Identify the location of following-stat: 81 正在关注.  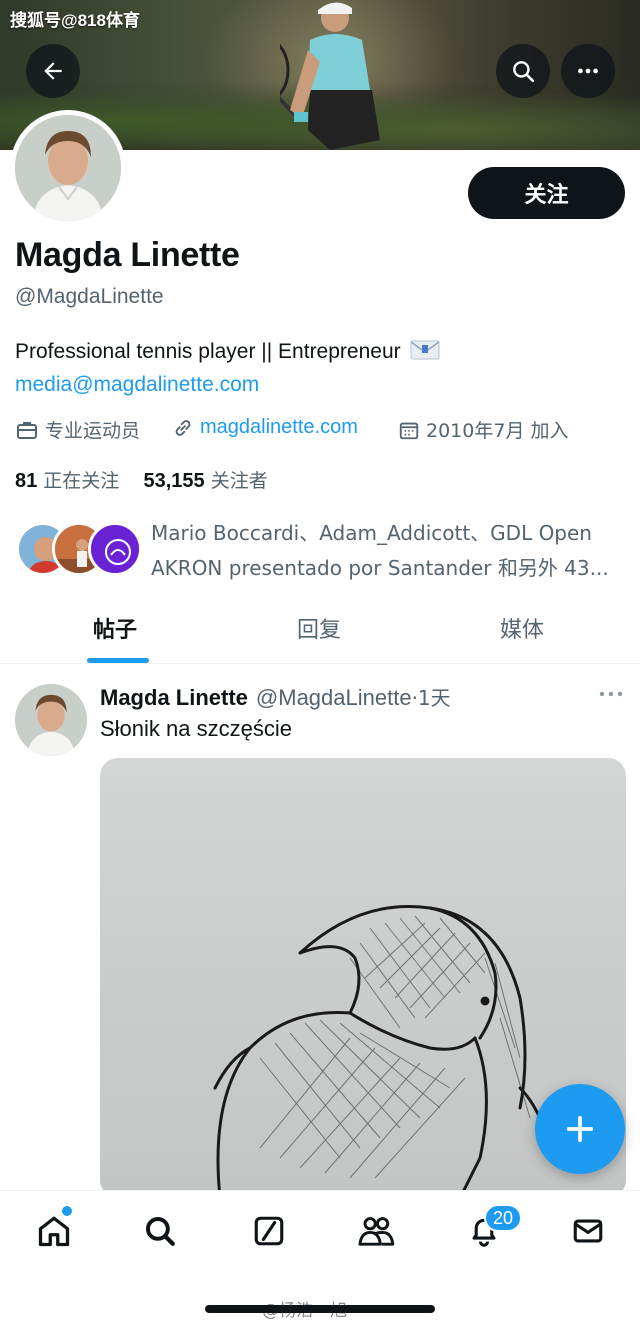
(67, 481).